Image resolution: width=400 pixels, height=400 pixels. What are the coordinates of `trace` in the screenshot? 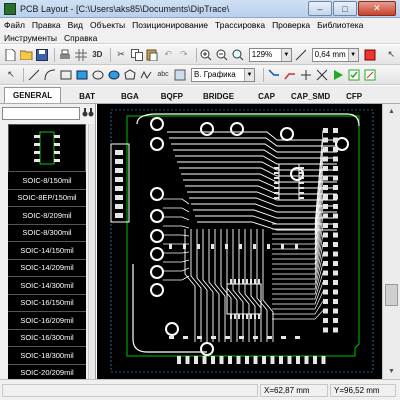 It's located at (262, 285).